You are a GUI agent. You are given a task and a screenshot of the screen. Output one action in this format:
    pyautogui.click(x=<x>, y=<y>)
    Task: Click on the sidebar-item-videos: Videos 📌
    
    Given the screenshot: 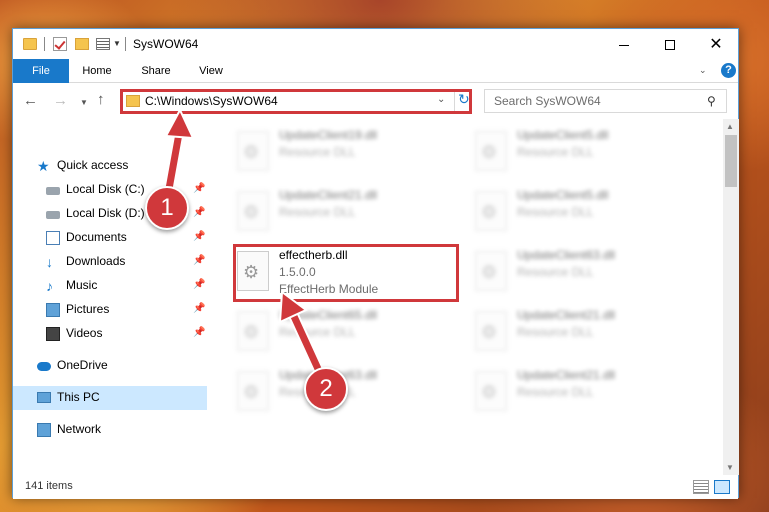 What is the action you would take?
    pyautogui.click(x=110, y=334)
    